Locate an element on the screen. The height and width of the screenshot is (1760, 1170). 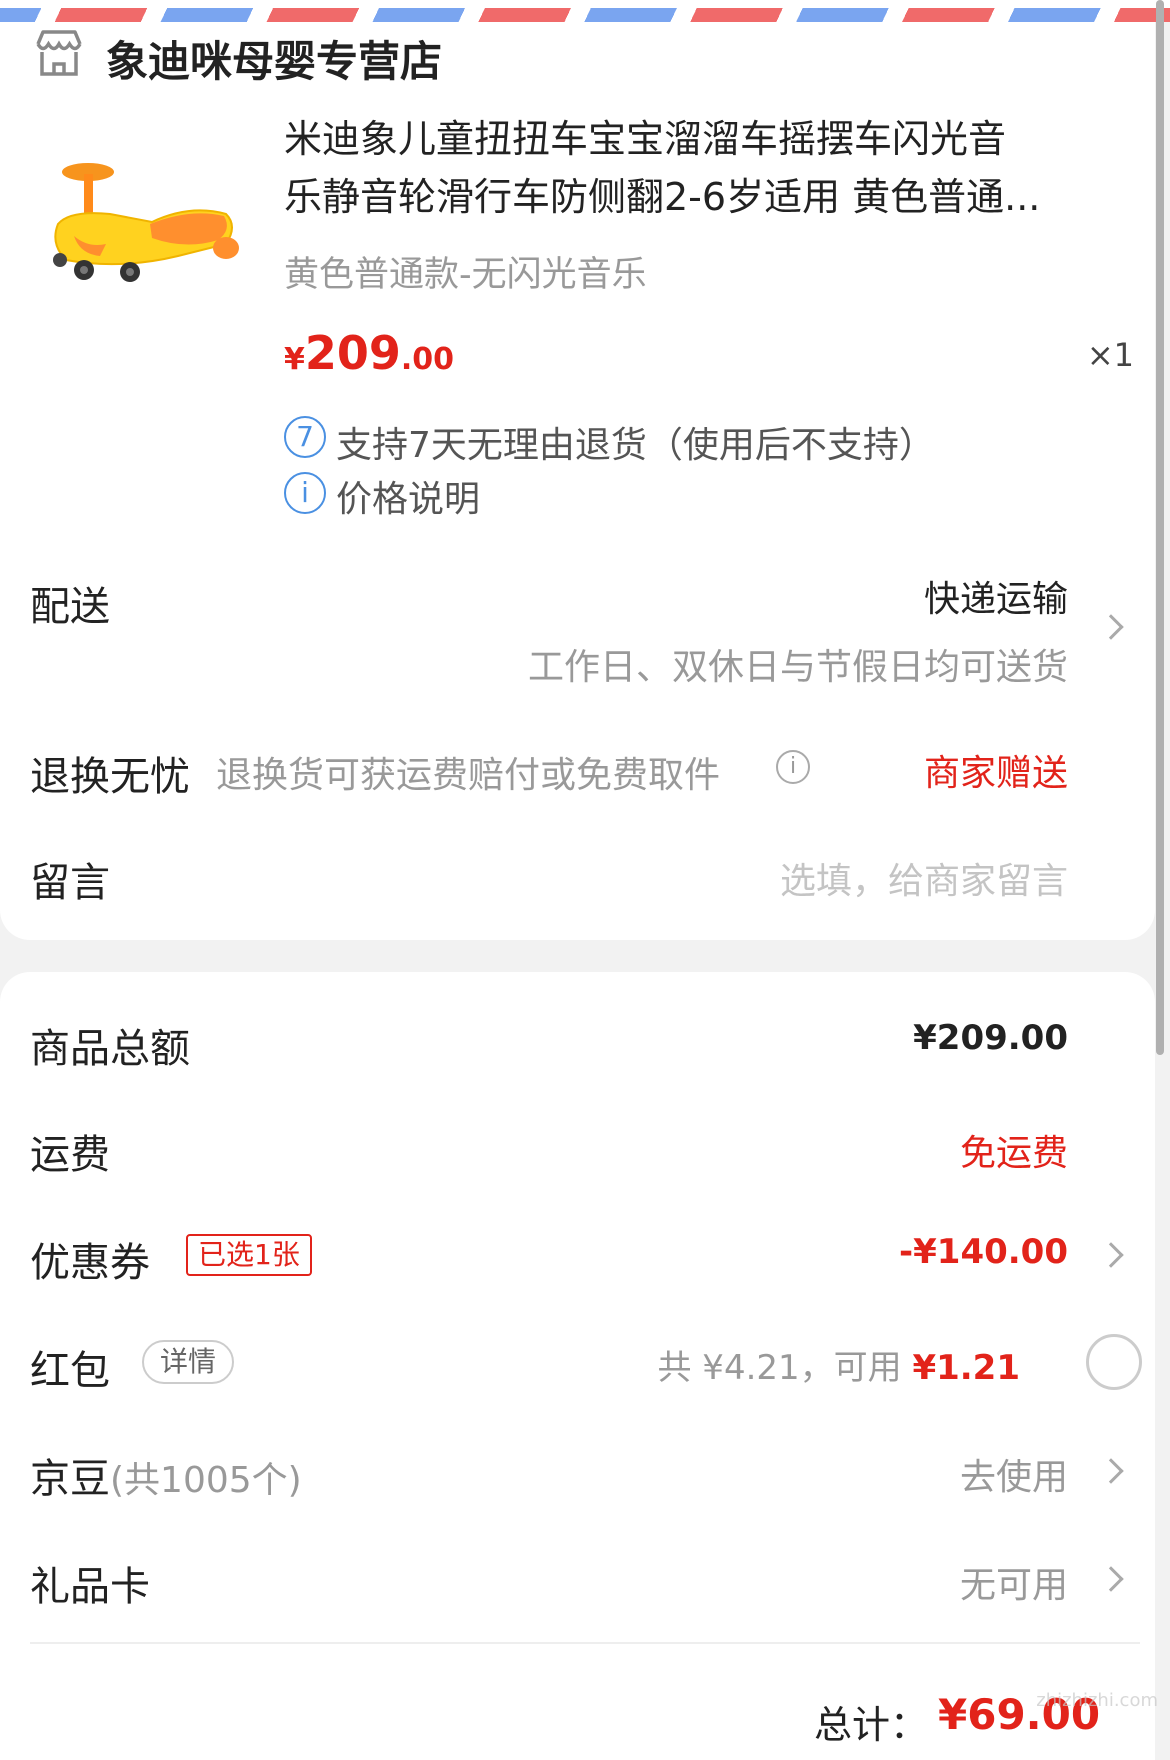
jingdou-label: 京豆(共1005个) is located at coordinates (166, 1475).